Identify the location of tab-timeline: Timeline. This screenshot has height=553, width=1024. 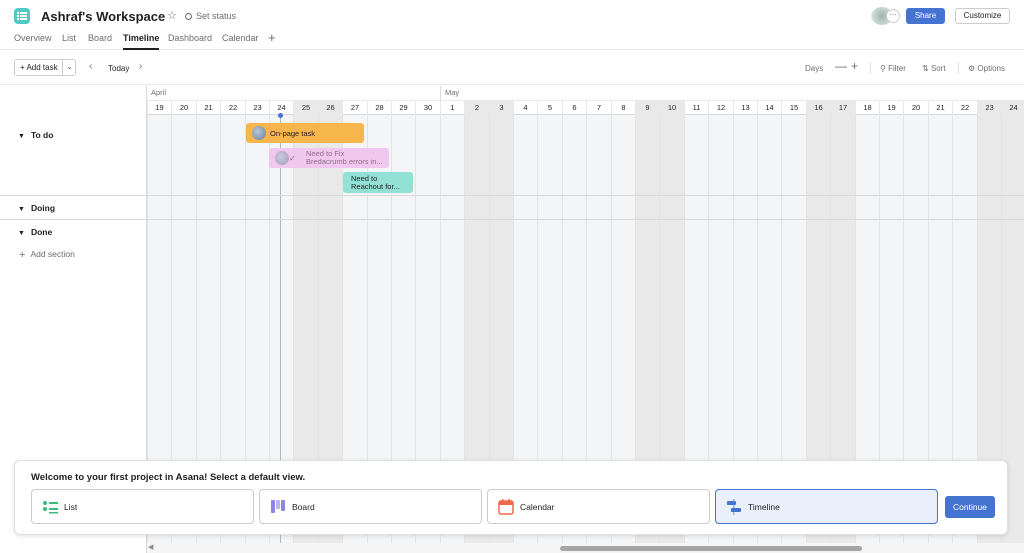
(141, 41).